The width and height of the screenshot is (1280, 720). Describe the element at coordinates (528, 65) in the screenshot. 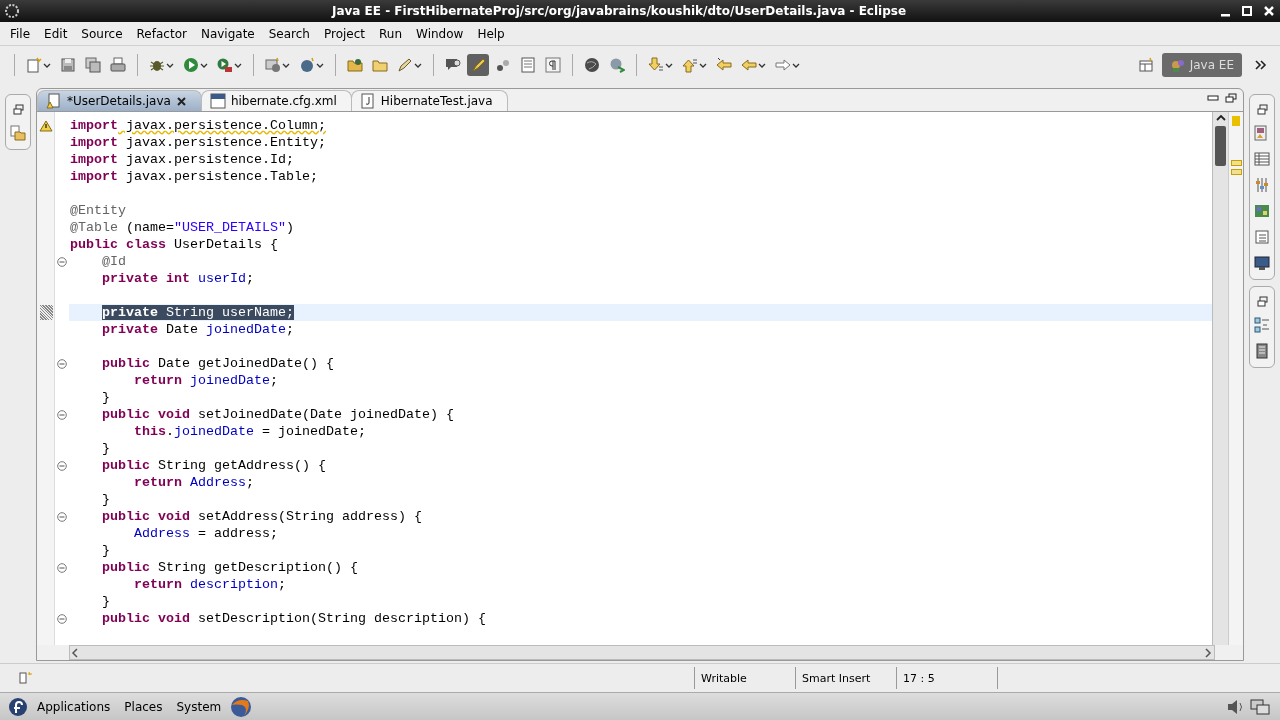

I see `document-icon` at that location.